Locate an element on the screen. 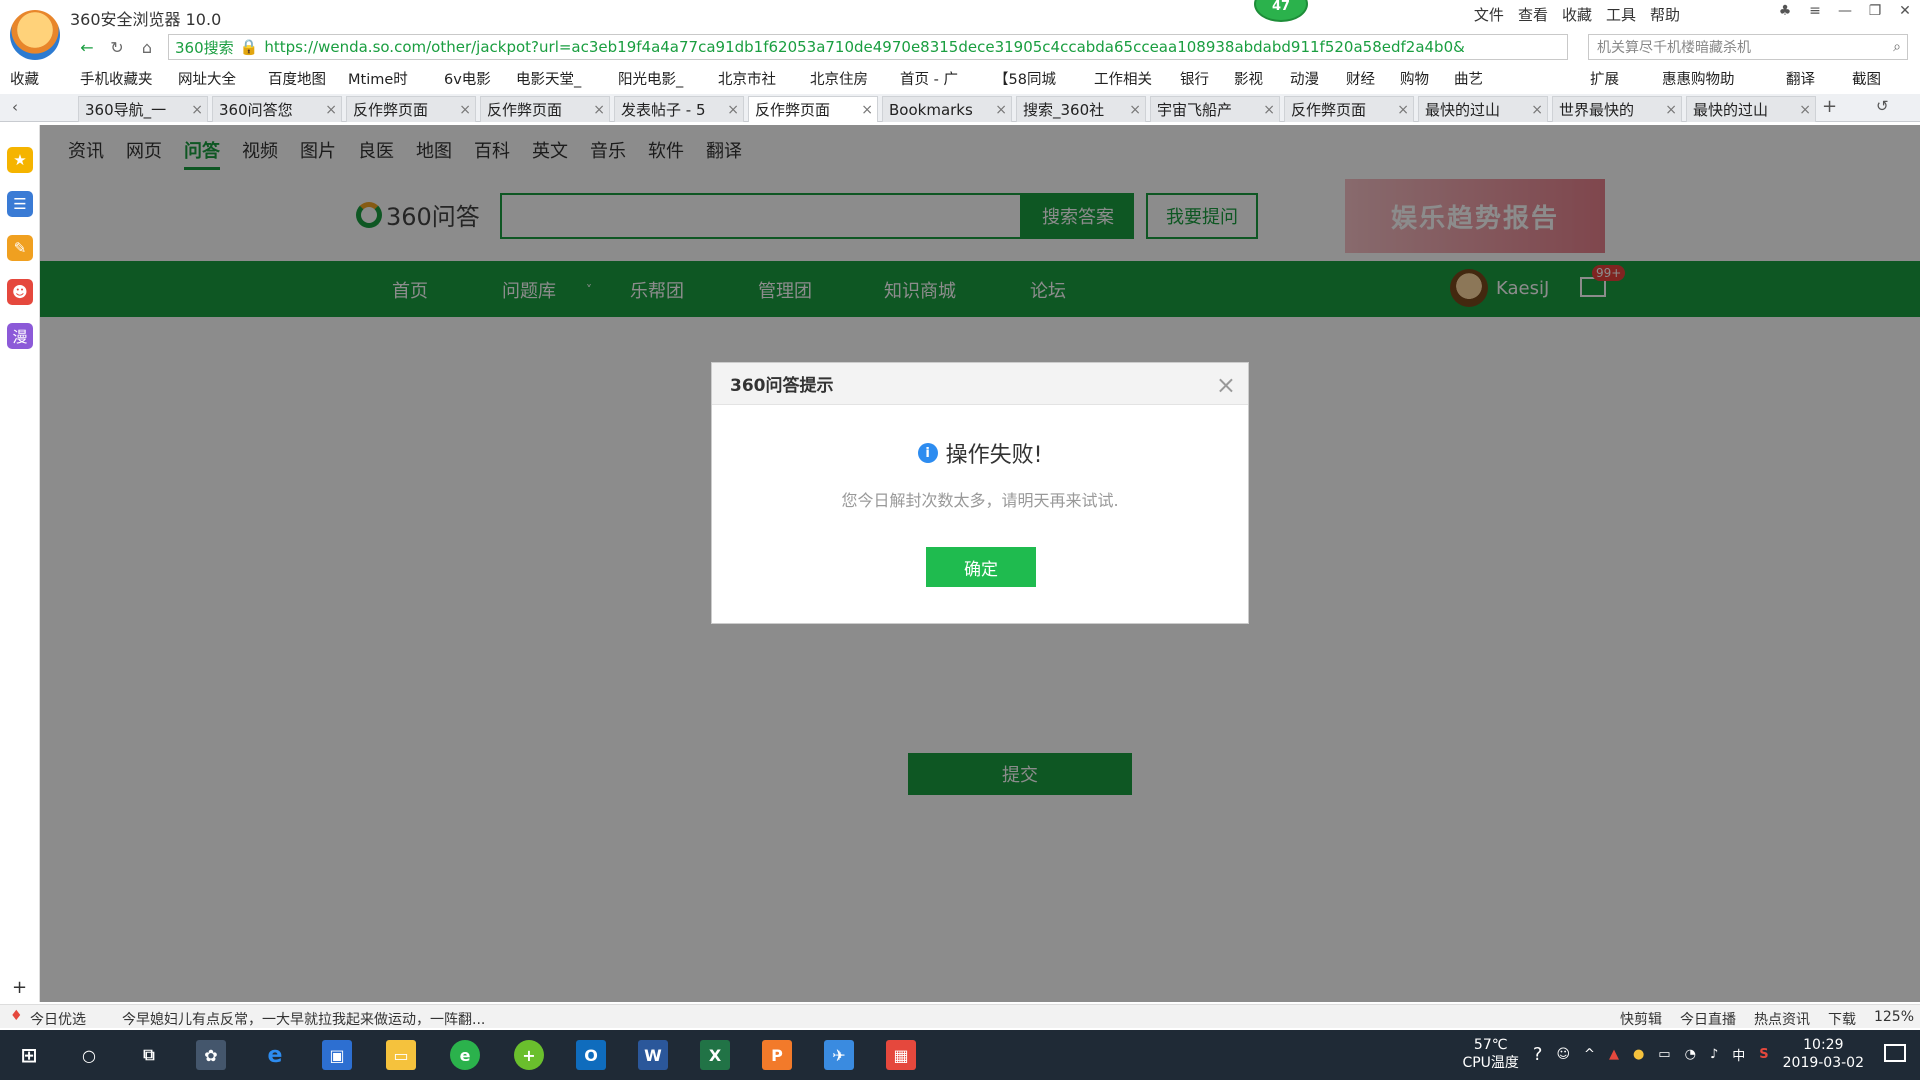 The image size is (1920, 1080). add-sidebar-icon: + is located at coordinates (19, 987).